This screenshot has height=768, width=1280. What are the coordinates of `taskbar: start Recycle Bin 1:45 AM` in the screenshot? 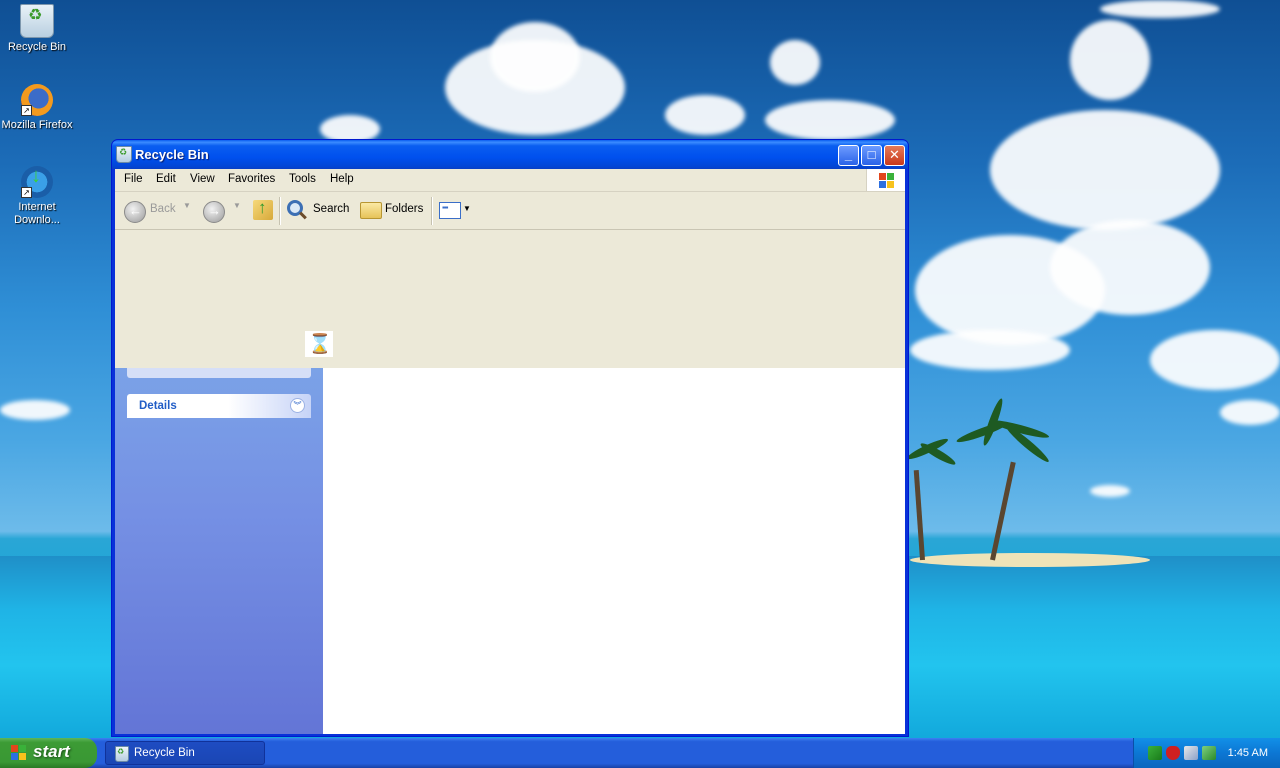 It's located at (640, 753).